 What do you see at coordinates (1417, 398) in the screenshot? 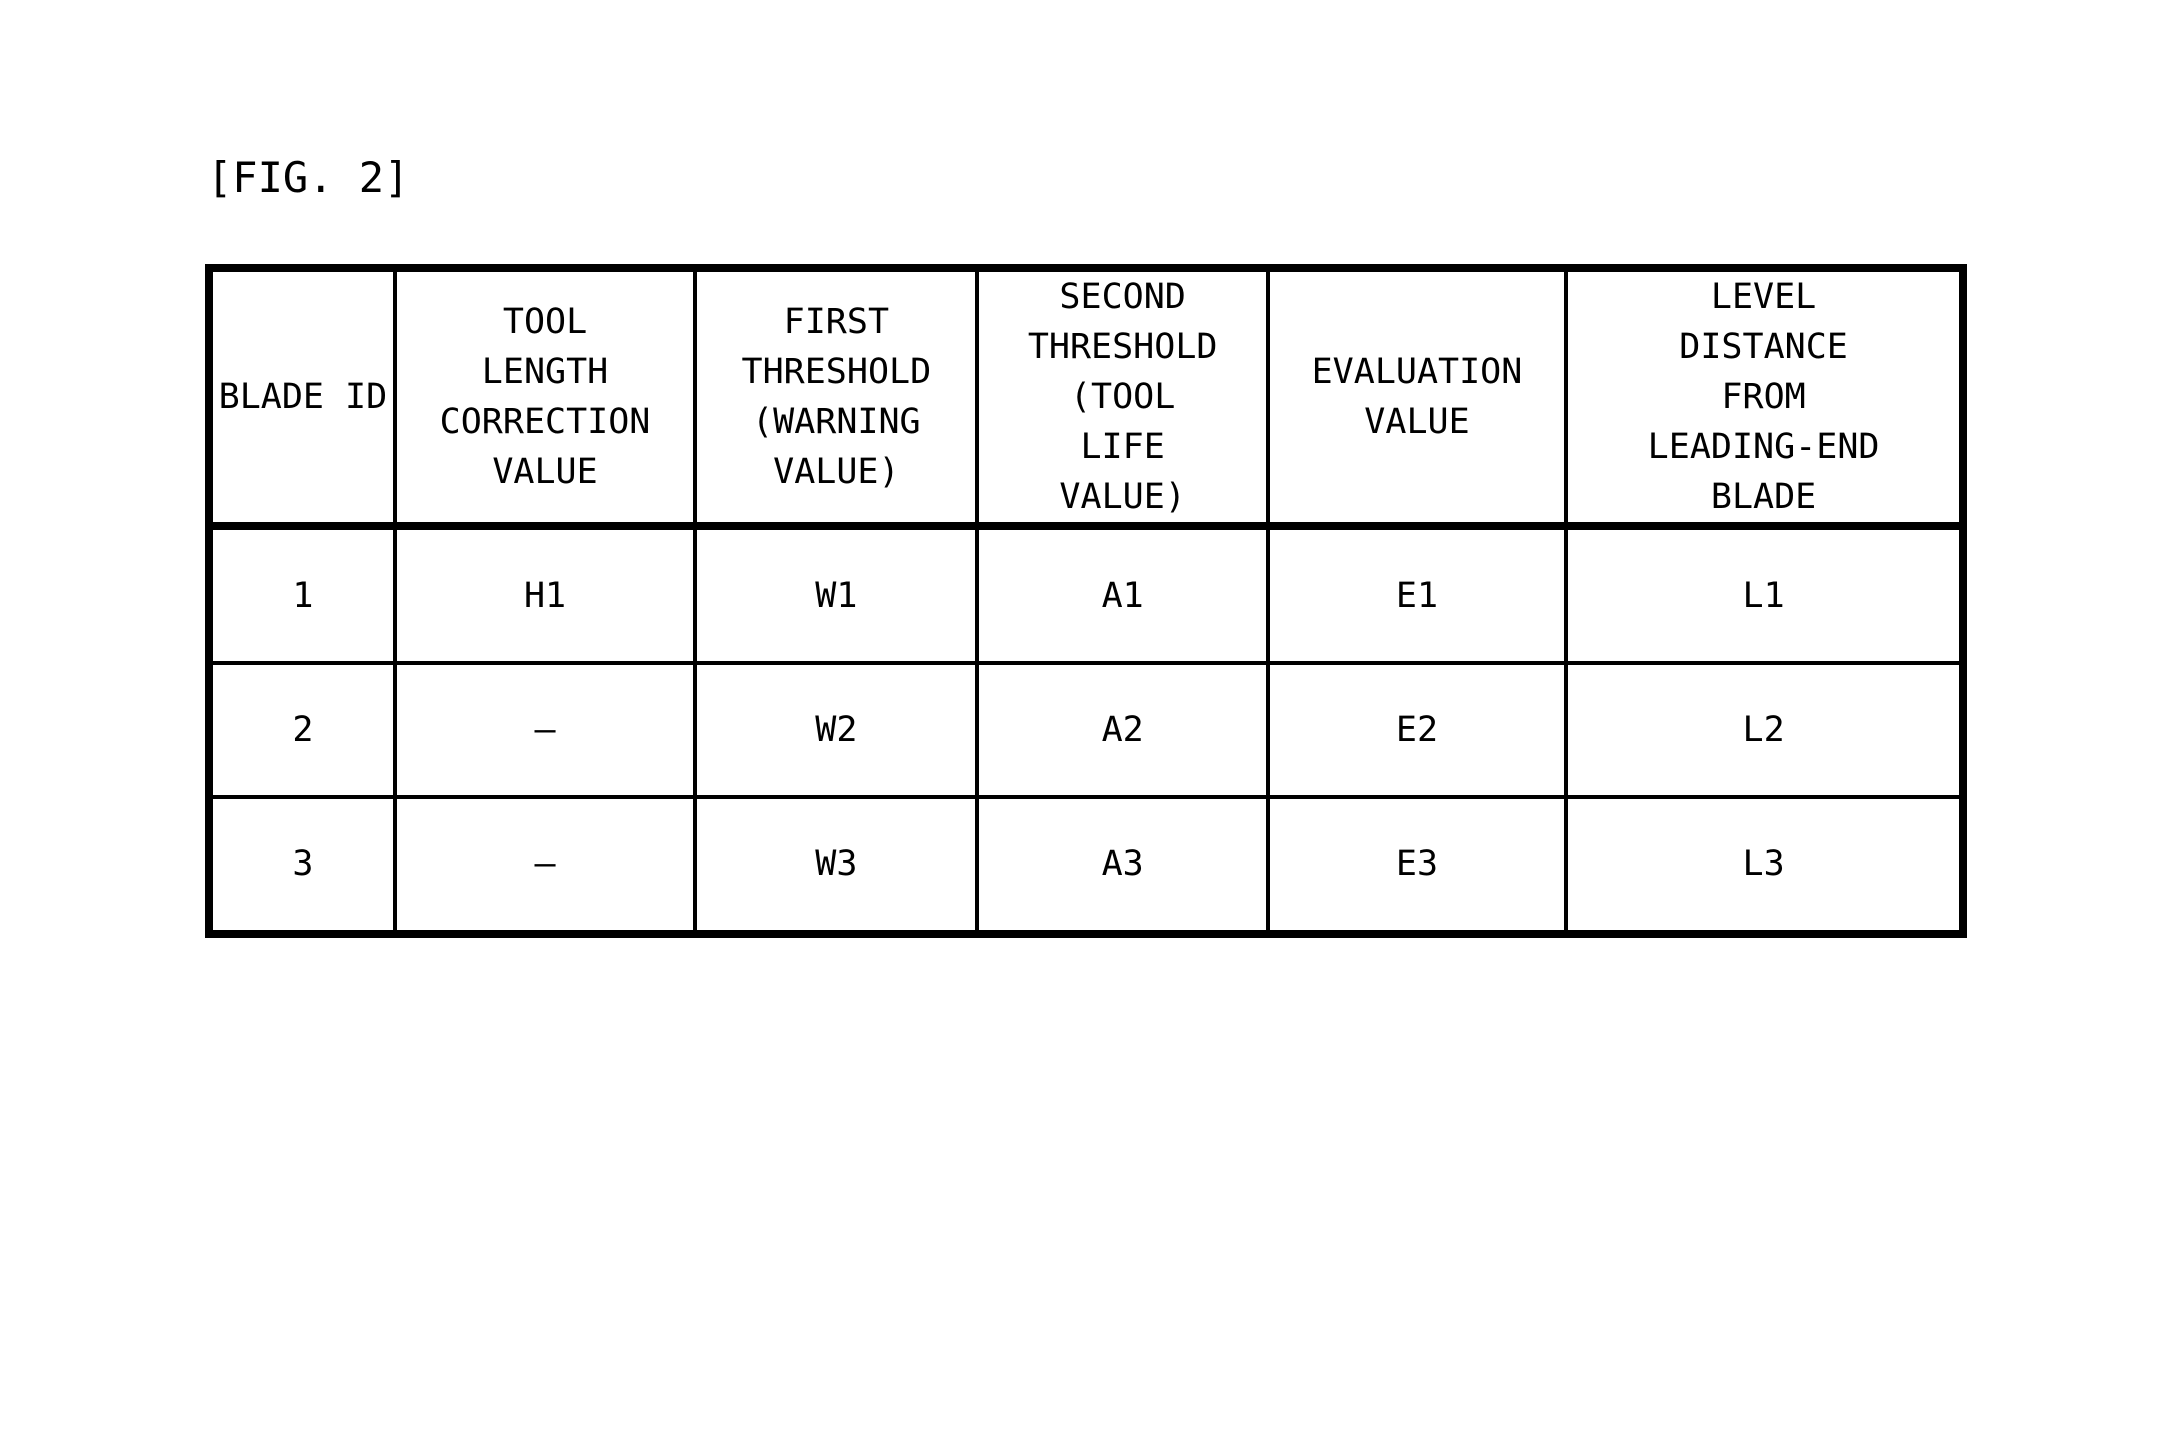
I see `column-header-evaluation-value: EVALUATION VALUE` at bounding box center [1417, 398].